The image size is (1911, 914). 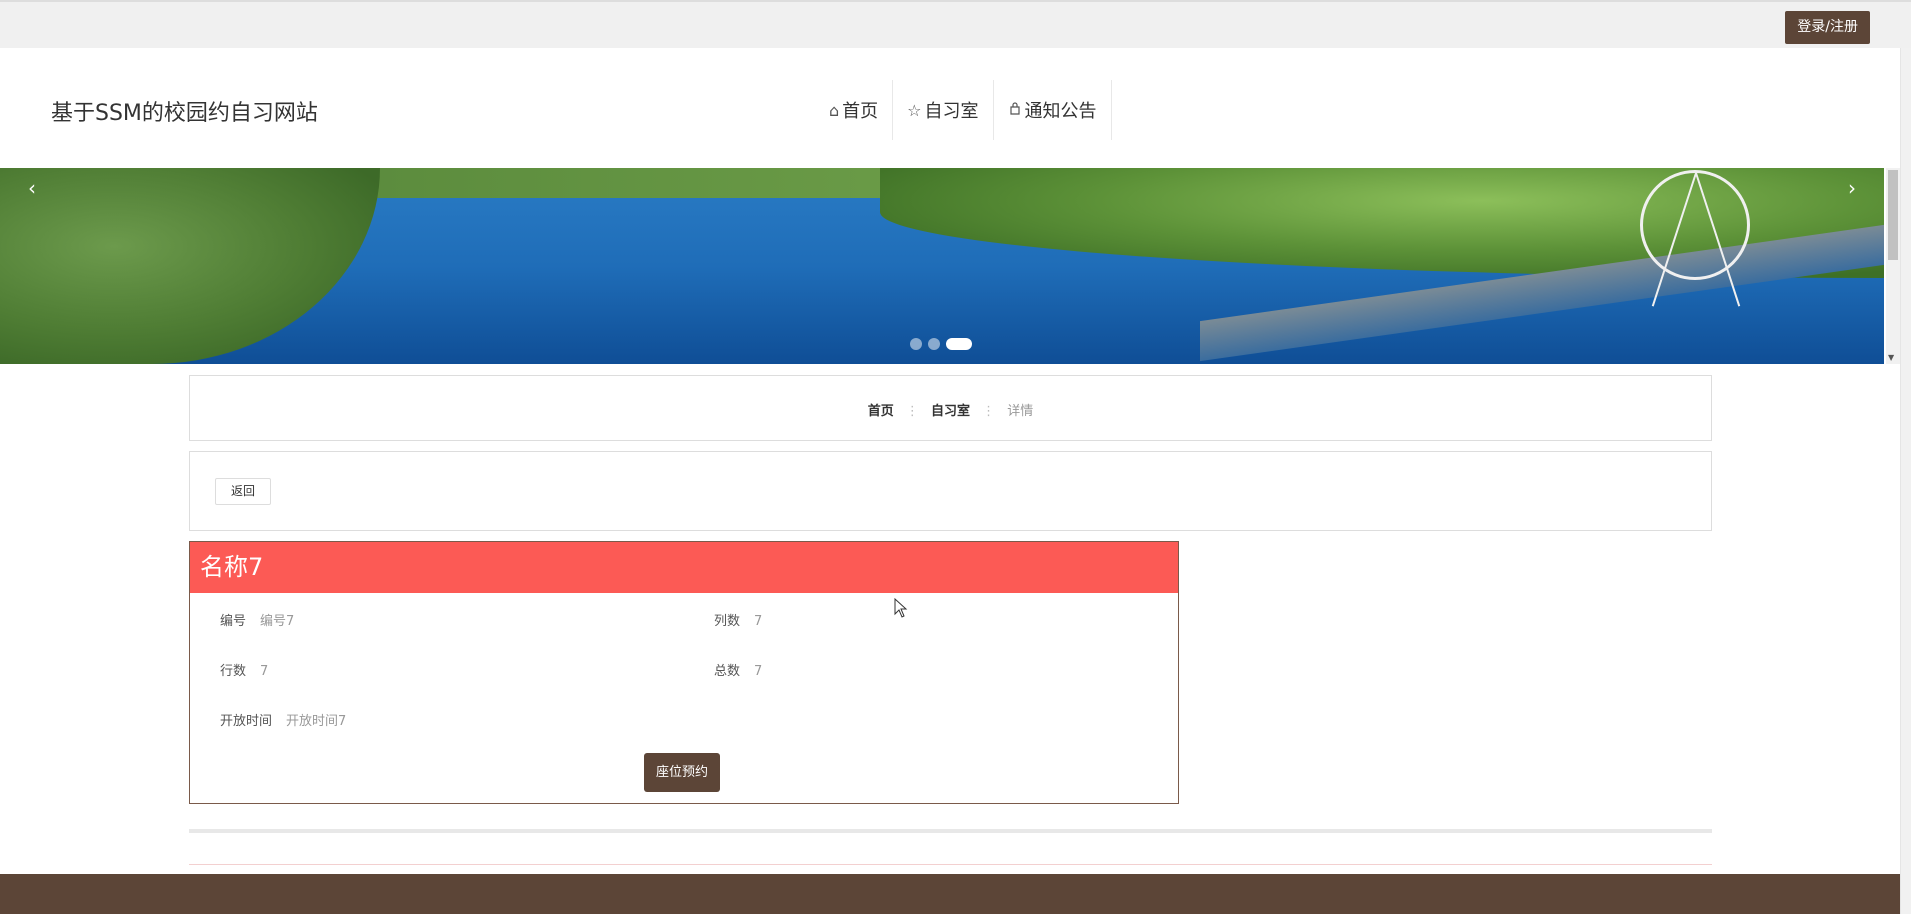 What do you see at coordinates (283, 719) in the screenshot?
I see `field-open-time: 开放时间 开放时间7` at bounding box center [283, 719].